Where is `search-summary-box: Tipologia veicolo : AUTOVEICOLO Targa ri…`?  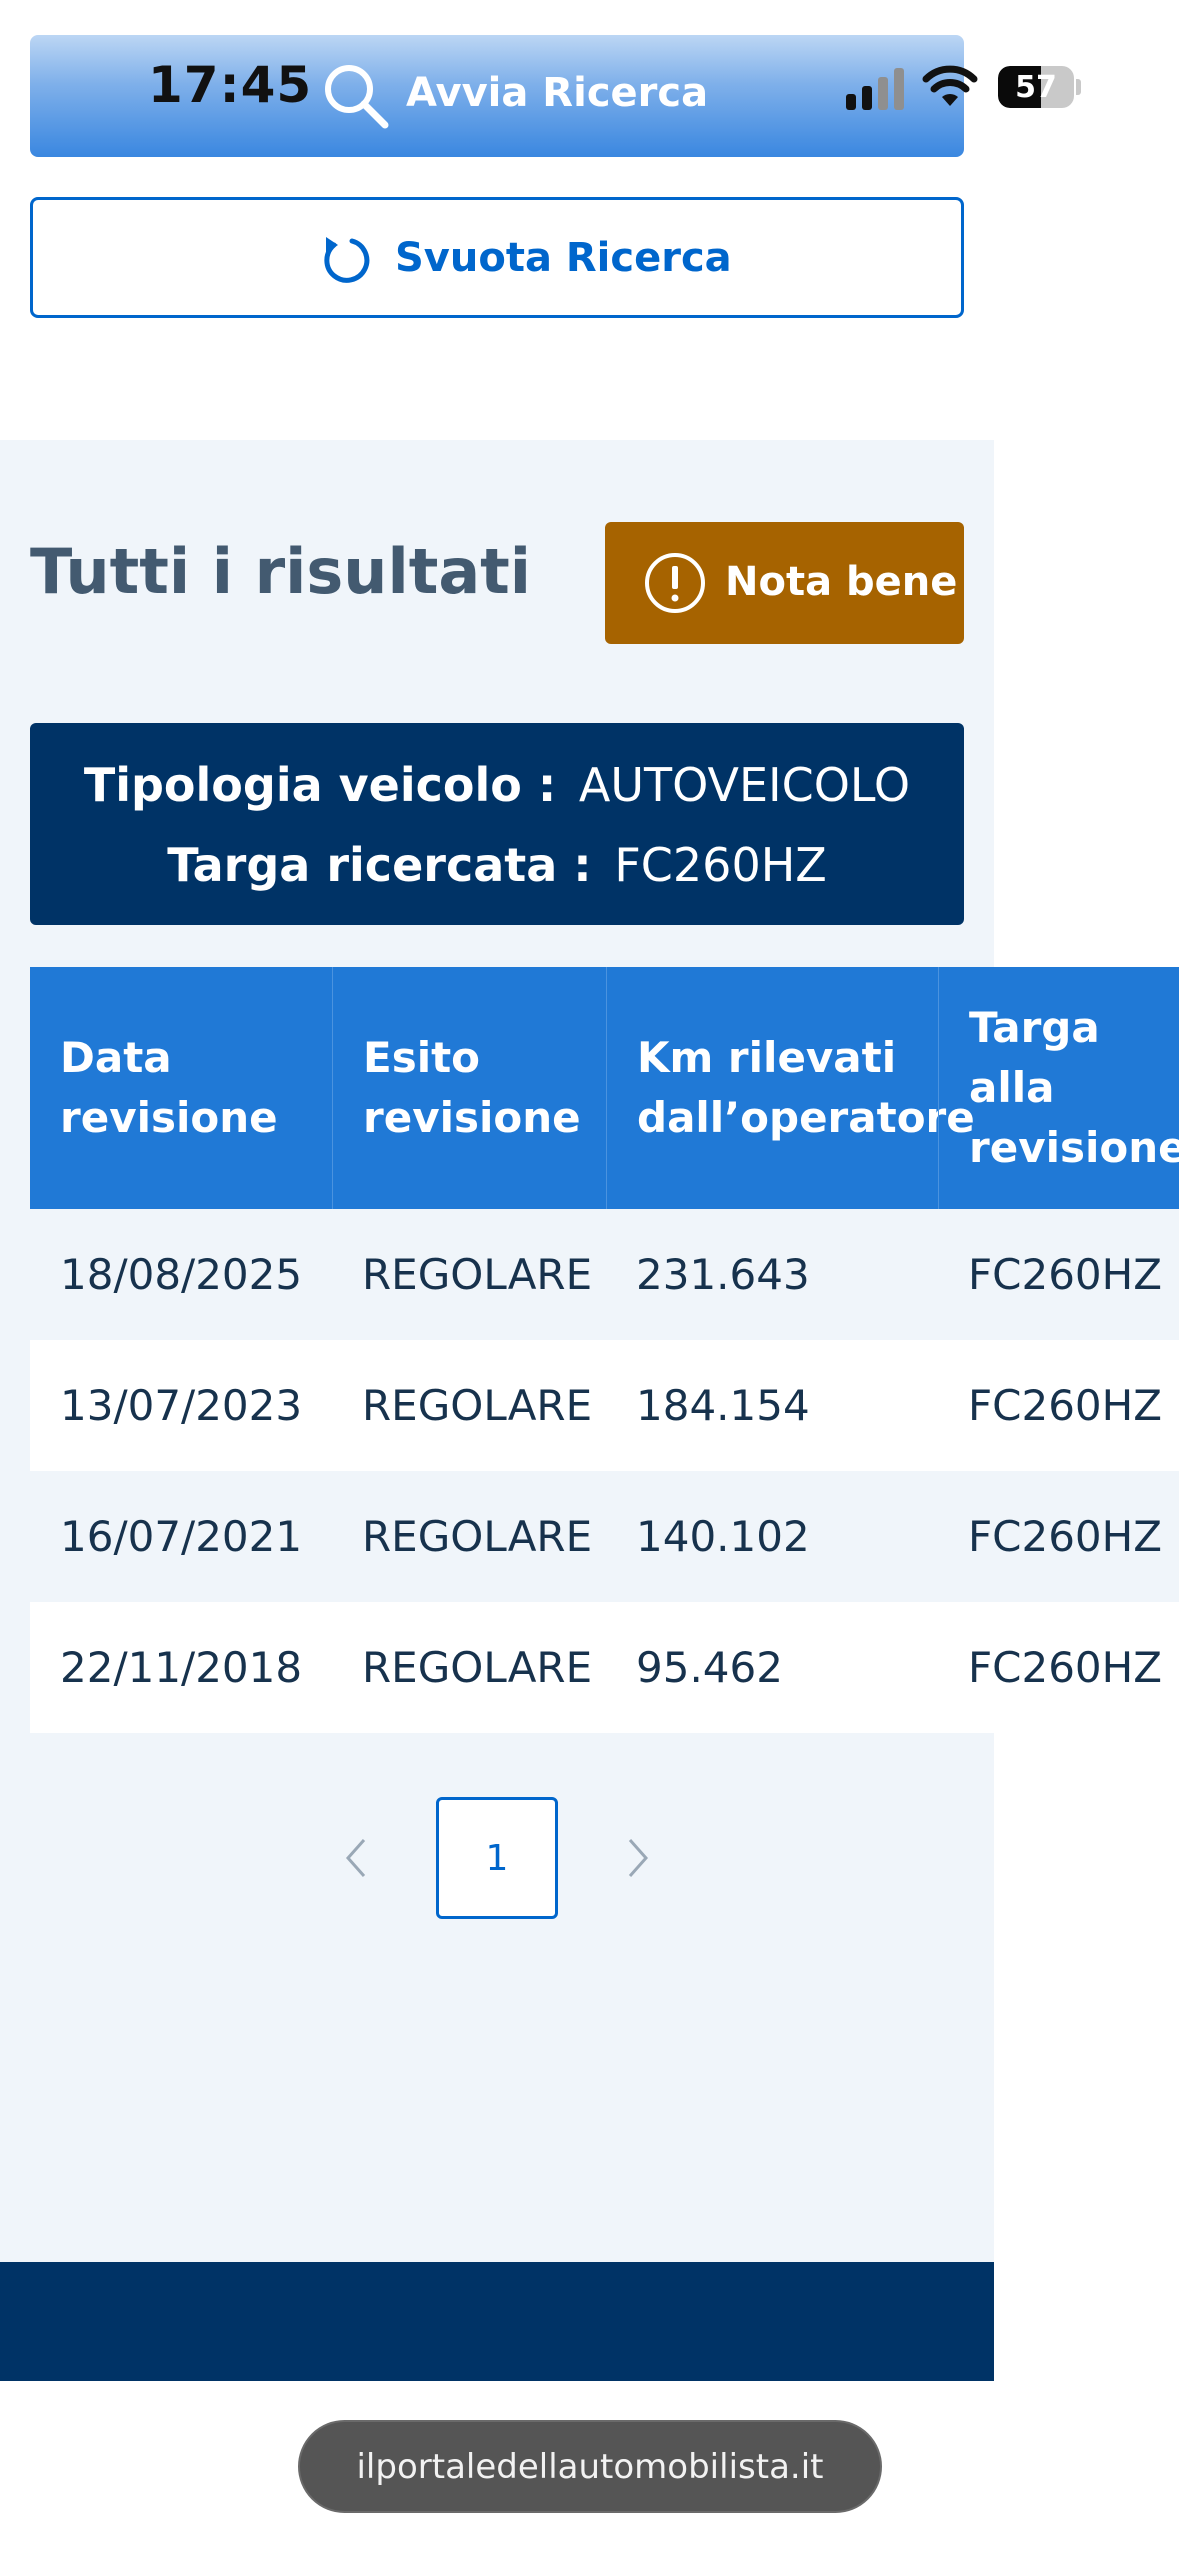
search-summary-box: Tipologia veicolo : AUTOVEICOLO Targa ri… is located at coordinates (497, 824).